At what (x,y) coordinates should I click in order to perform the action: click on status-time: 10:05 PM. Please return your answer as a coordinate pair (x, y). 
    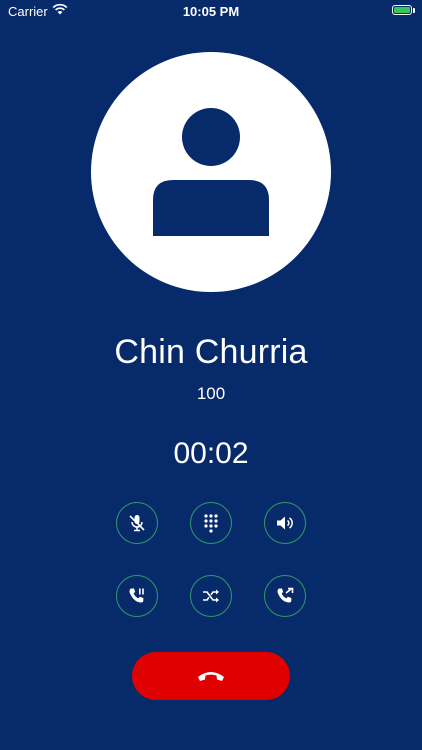
    Looking at the image, I should click on (211, 11).